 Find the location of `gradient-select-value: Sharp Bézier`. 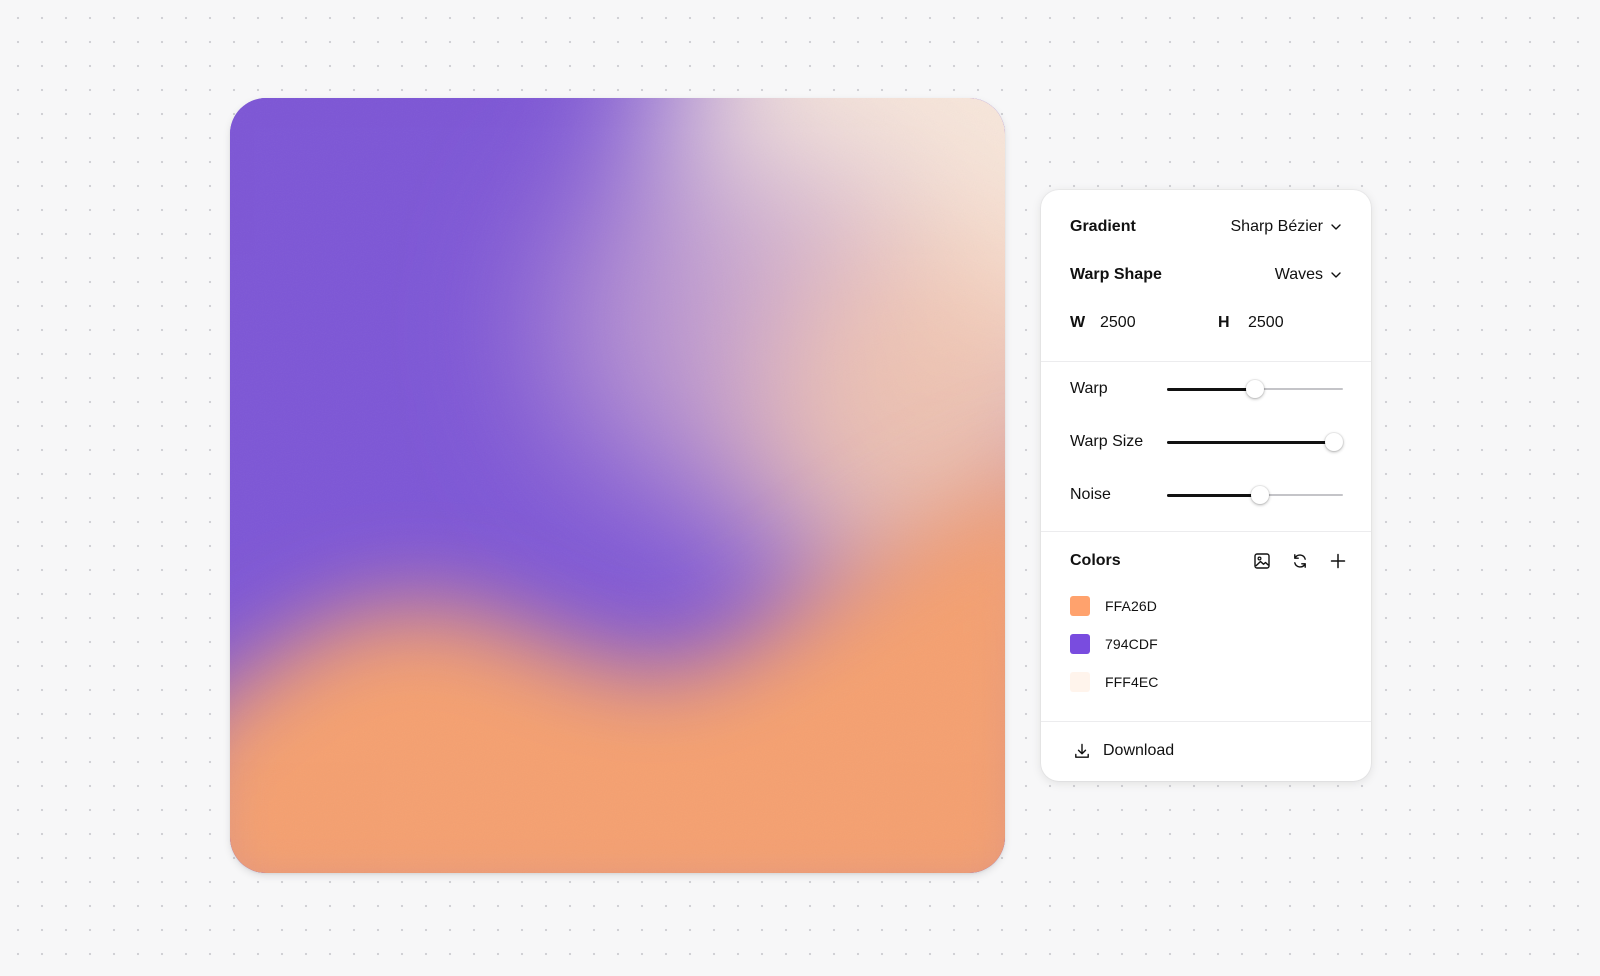

gradient-select-value: Sharp Bézier is located at coordinates (1277, 226).